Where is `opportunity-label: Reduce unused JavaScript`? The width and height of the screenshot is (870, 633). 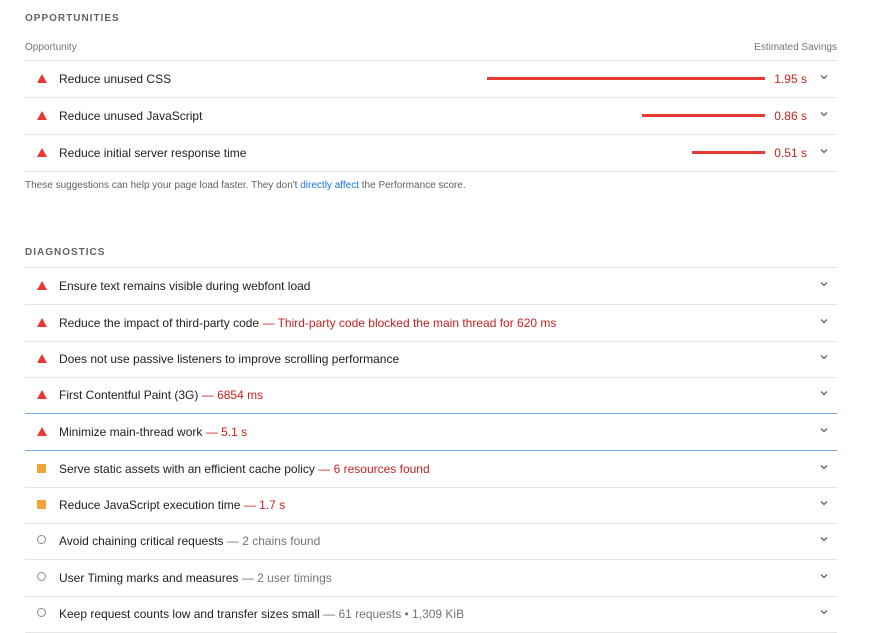 opportunity-label: Reduce unused JavaScript is located at coordinates (131, 116).